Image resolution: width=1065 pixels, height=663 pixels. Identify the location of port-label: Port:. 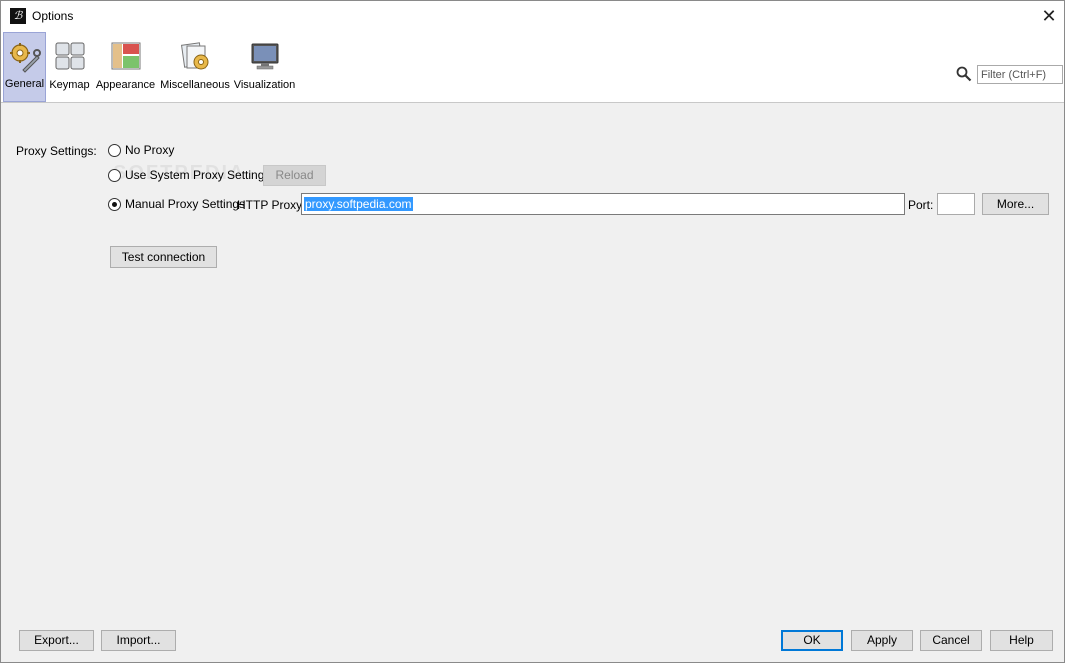
(921, 205).